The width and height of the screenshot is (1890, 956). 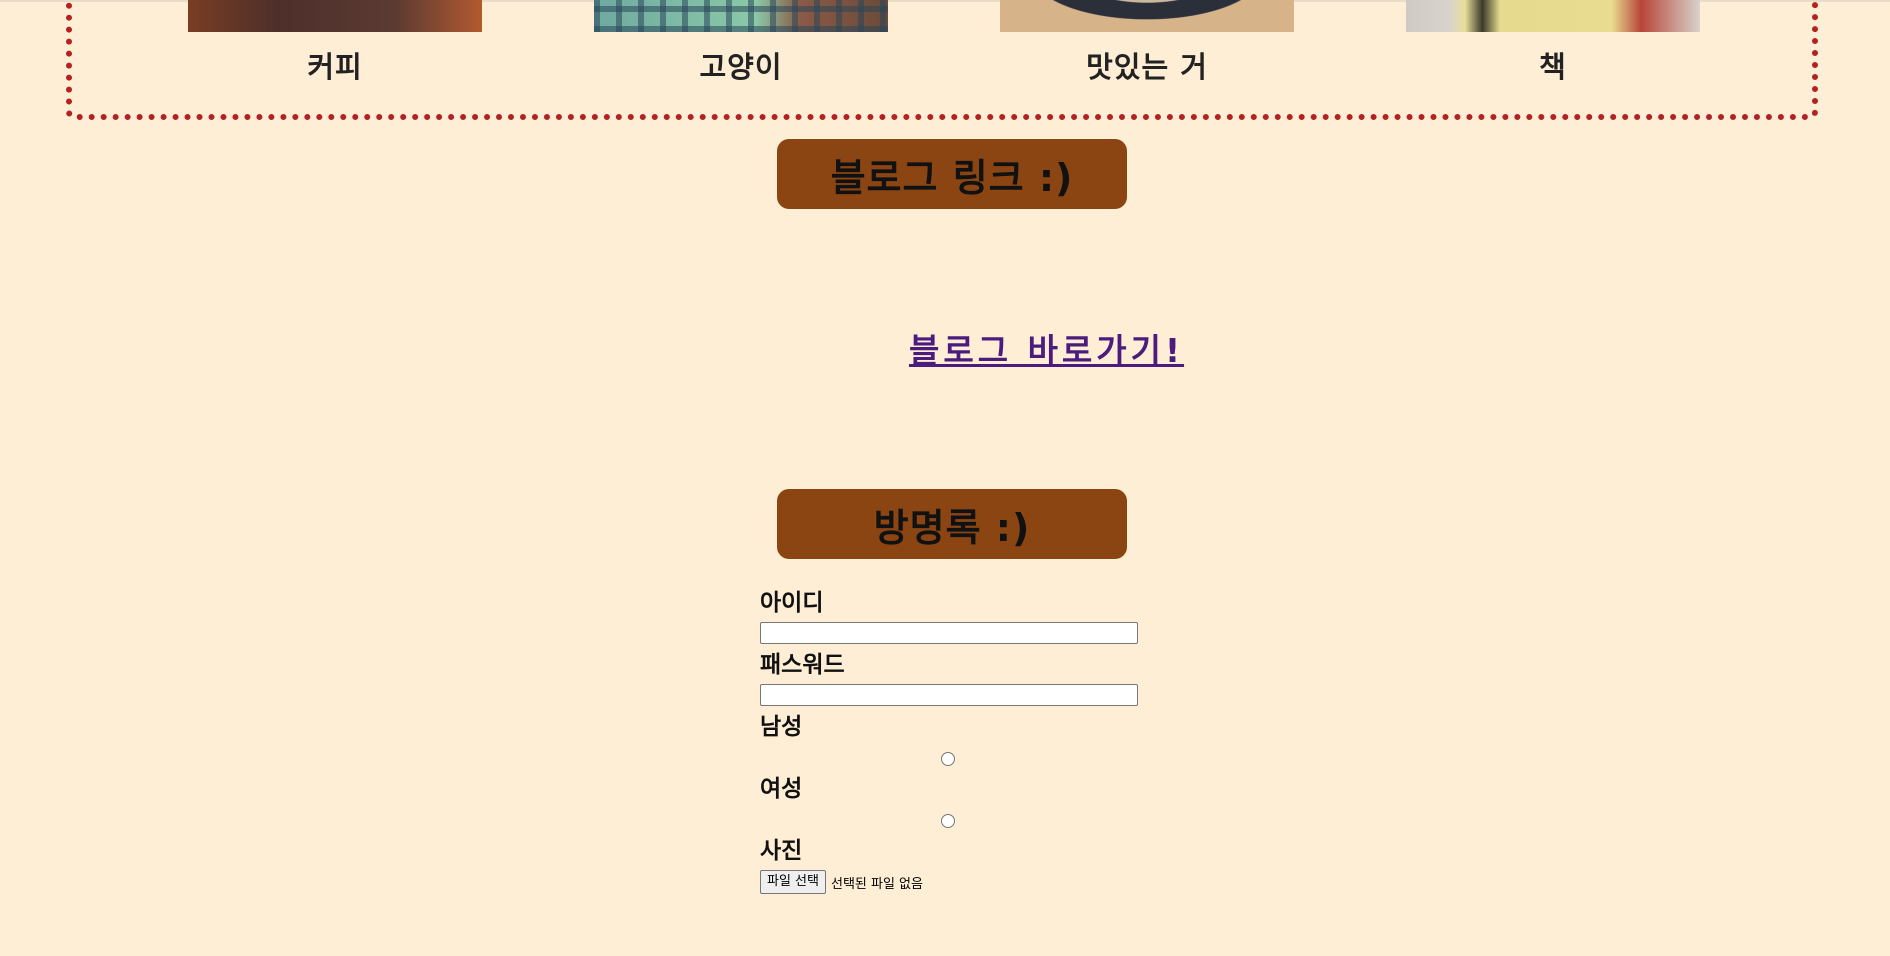 I want to click on female-radio, so click(x=948, y=821).